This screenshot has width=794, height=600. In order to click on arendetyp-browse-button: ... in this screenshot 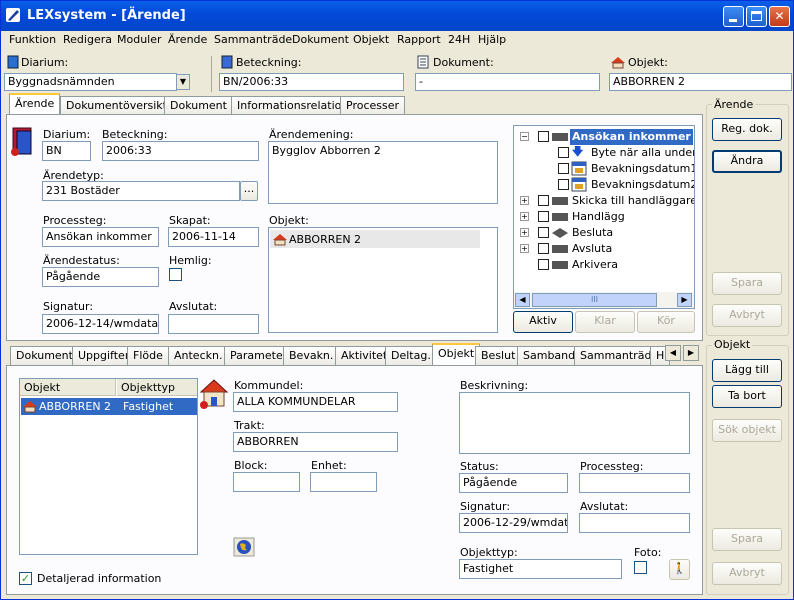, I will do `click(249, 191)`.